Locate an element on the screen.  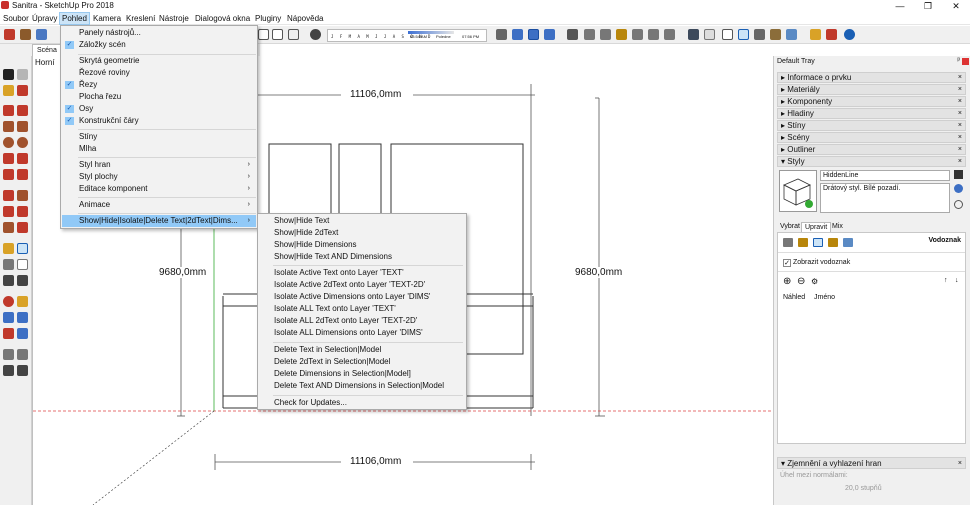
style-name-field: HiddenLine is located at coordinates (885, 175).